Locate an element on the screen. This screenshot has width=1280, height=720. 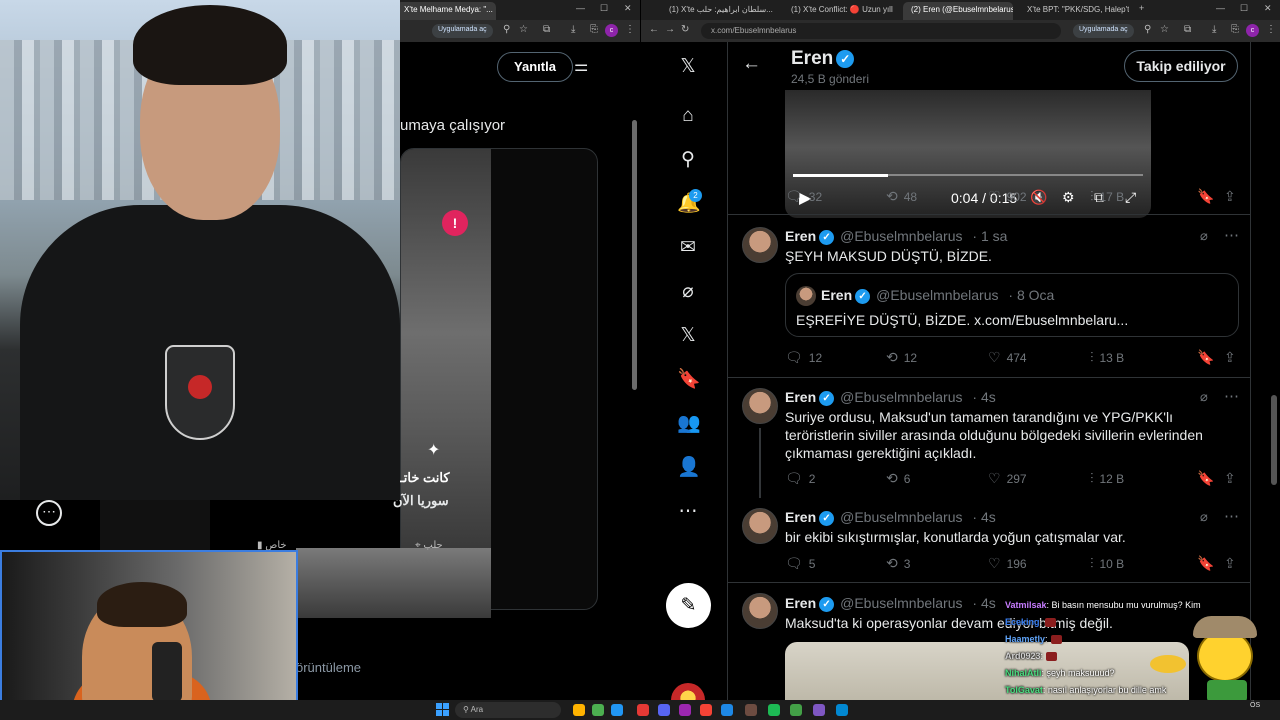
spotify-icon is located at coordinates (774, 710).